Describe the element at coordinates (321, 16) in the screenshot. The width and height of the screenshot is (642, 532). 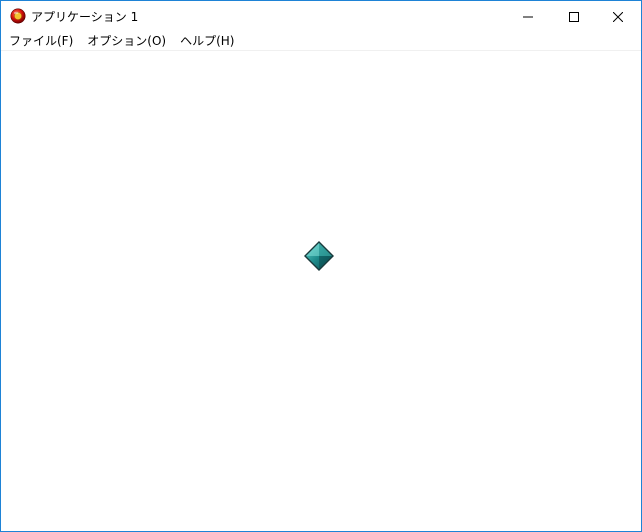
I see `title-bar: アプリケーション 1` at that location.